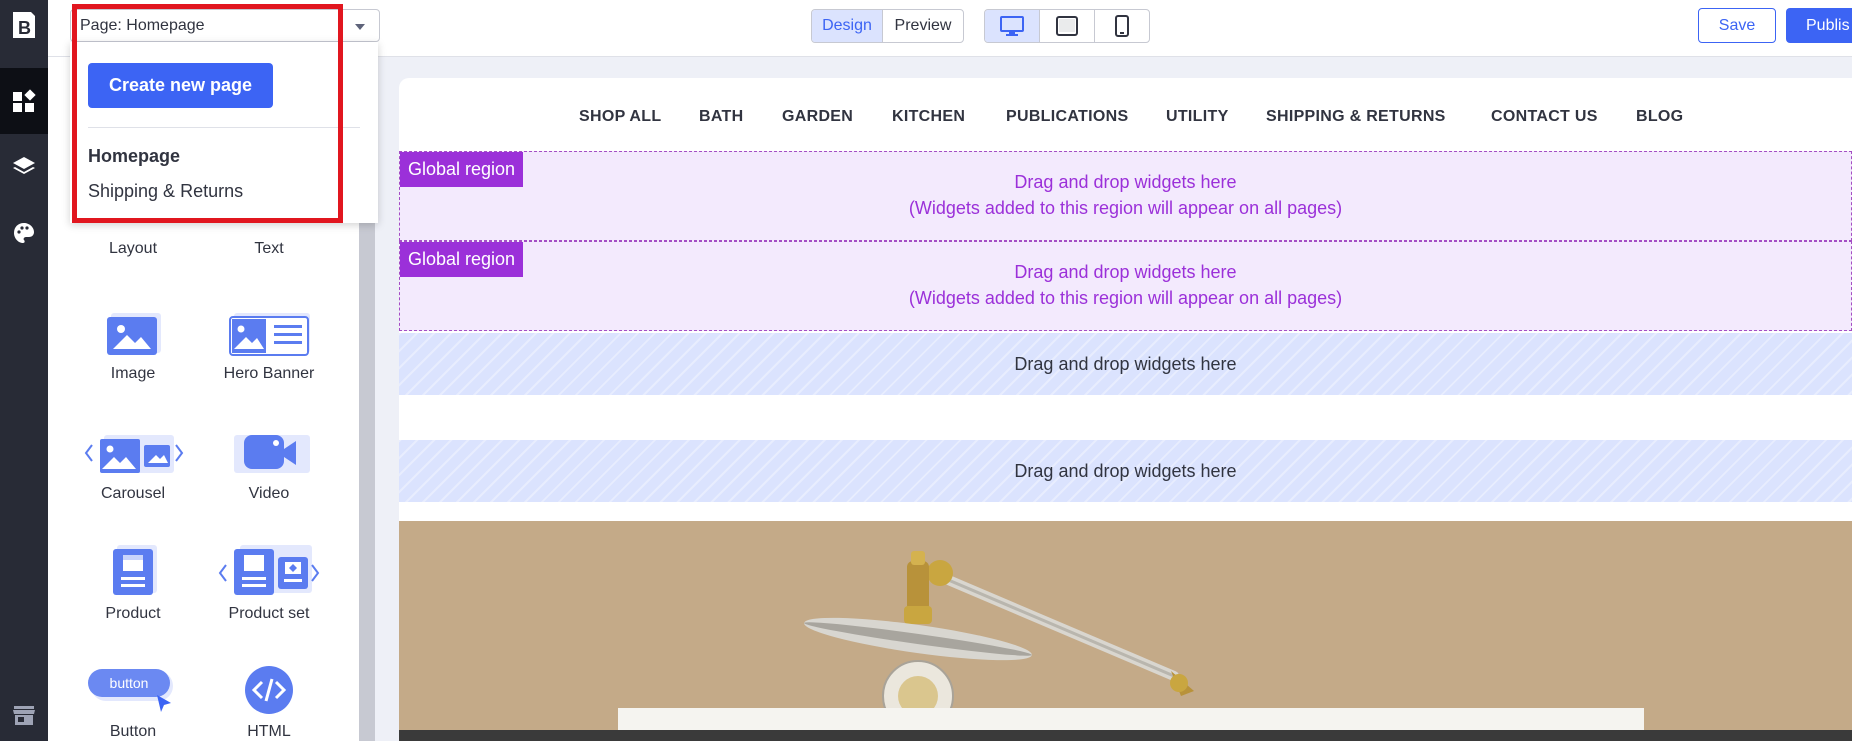 The image size is (1852, 741). I want to click on widget-carousel: Carousel, so click(133, 464).